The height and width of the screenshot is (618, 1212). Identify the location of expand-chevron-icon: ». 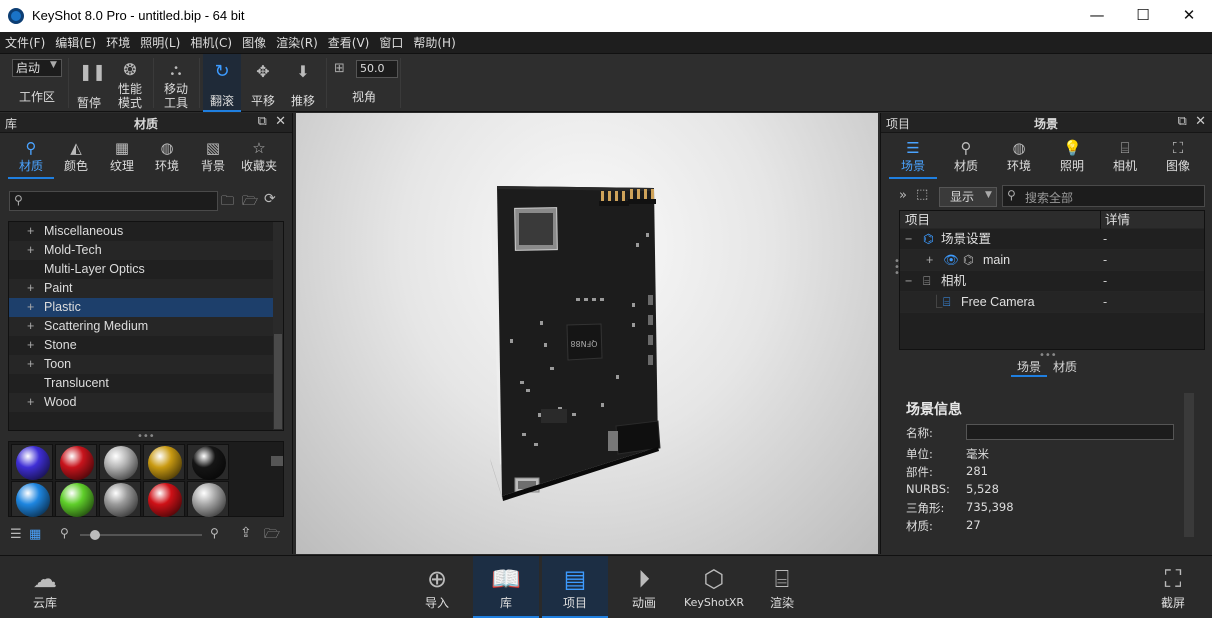
(903, 195).